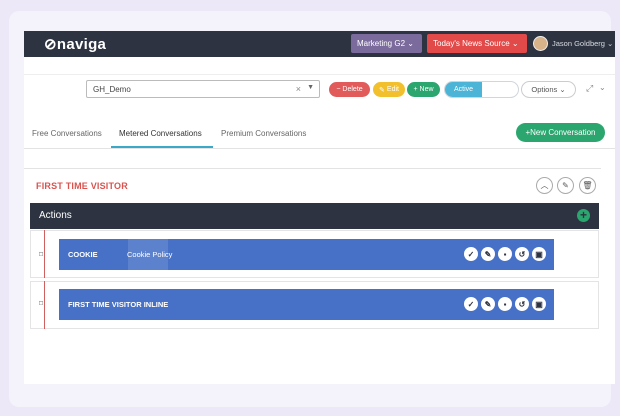 Image resolution: width=620 pixels, height=416 pixels. What do you see at coordinates (312, 168) in the screenshot?
I see `section-divider` at bounding box center [312, 168].